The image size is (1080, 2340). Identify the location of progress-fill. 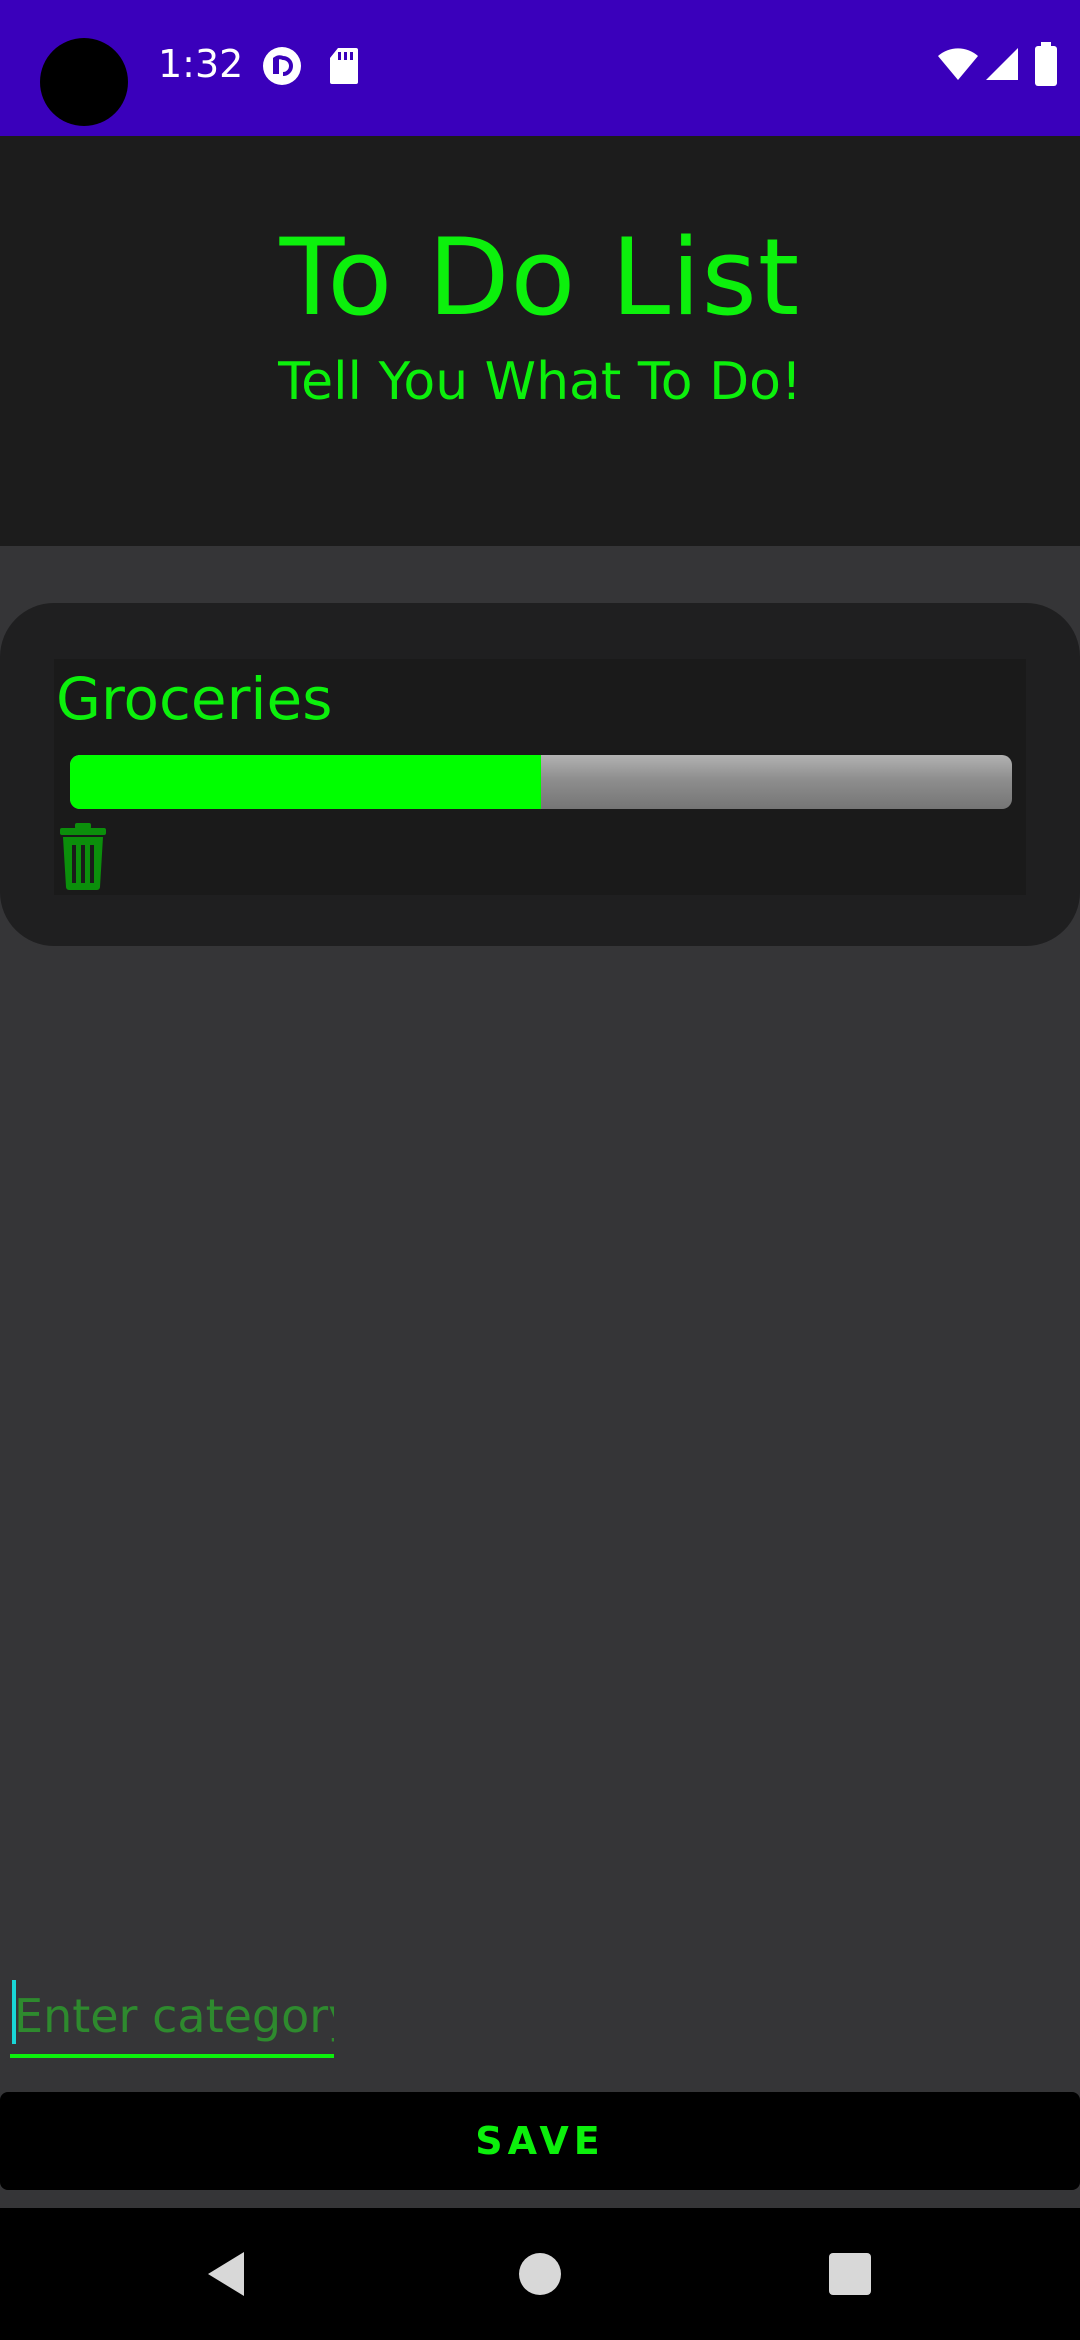
(305, 782).